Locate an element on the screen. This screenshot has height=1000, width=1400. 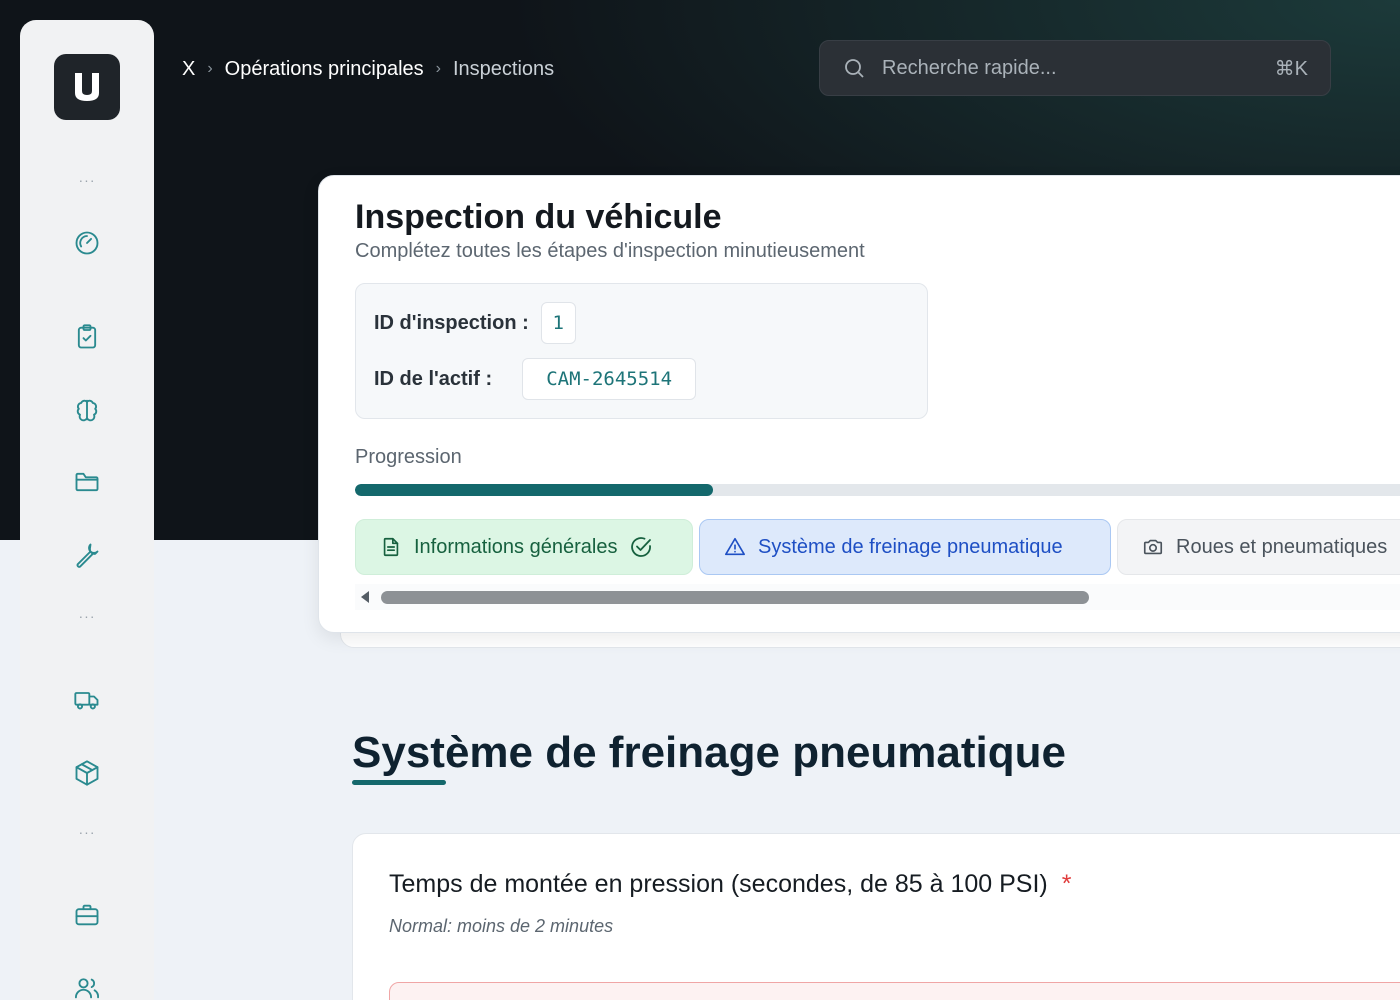
section-title: Système de freinage pneumatique is located at coordinates (709, 752).